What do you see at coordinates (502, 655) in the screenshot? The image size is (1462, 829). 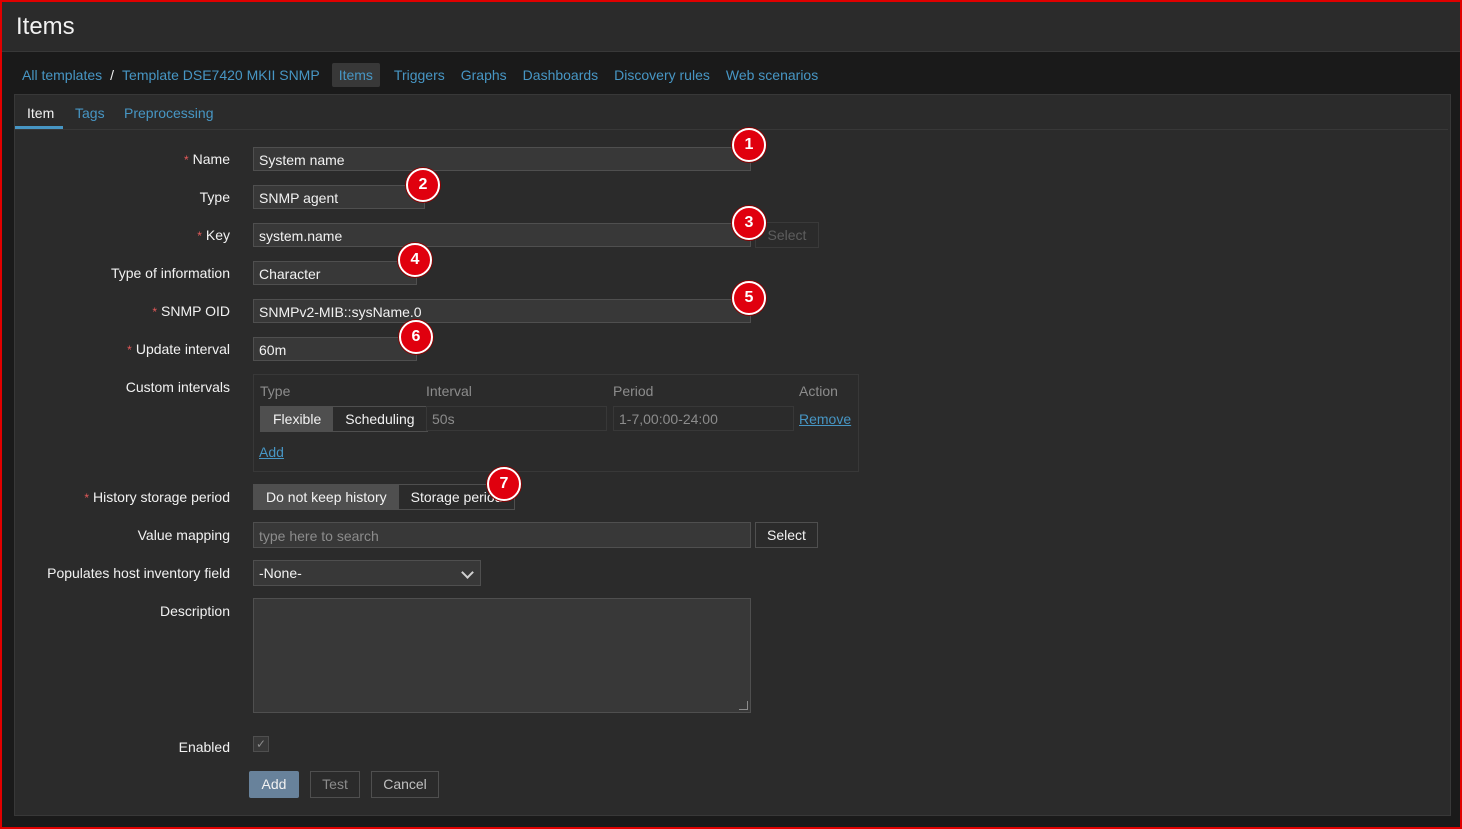 I see `description-textarea` at bounding box center [502, 655].